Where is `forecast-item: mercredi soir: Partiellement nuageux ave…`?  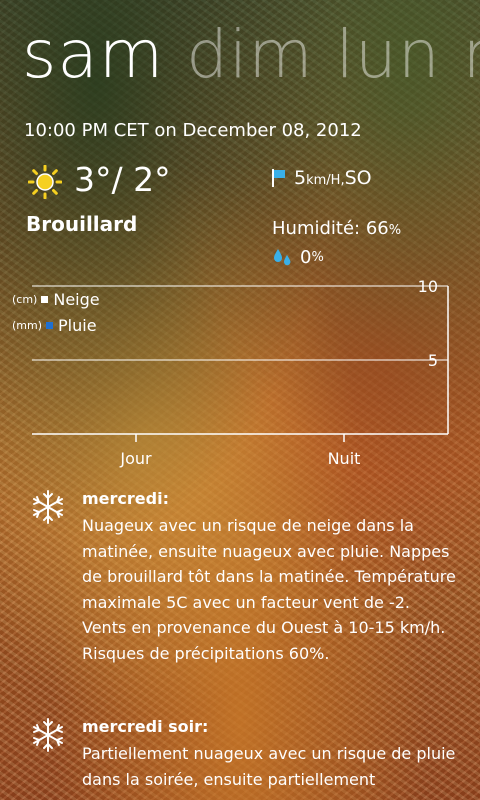 forecast-item: mercredi soir: Partiellement nuageux ave… is located at coordinates (245, 758).